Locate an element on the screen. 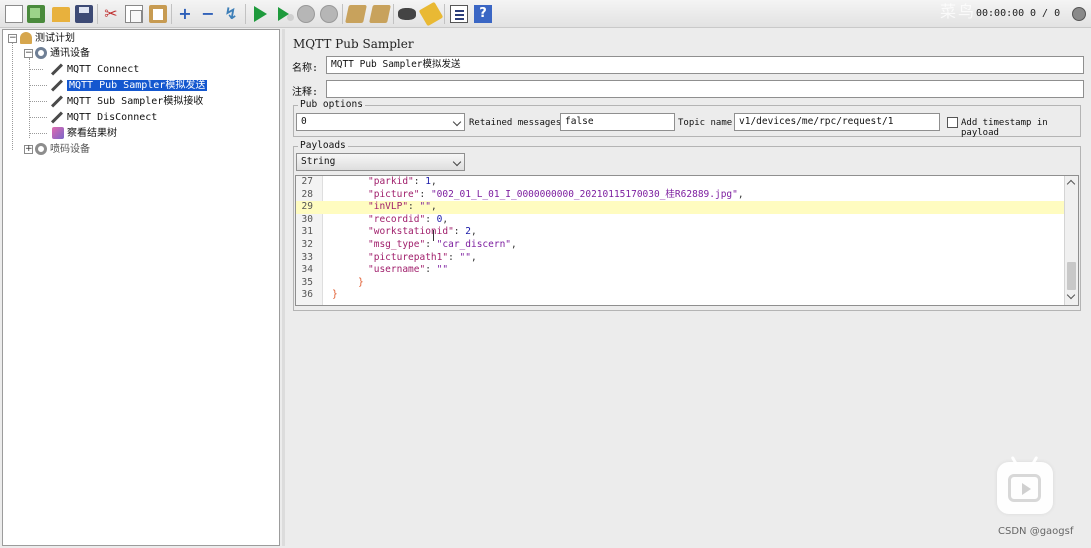 This screenshot has height=548, width=1091. tree-expand-toggle: + is located at coordinates (28, 149).